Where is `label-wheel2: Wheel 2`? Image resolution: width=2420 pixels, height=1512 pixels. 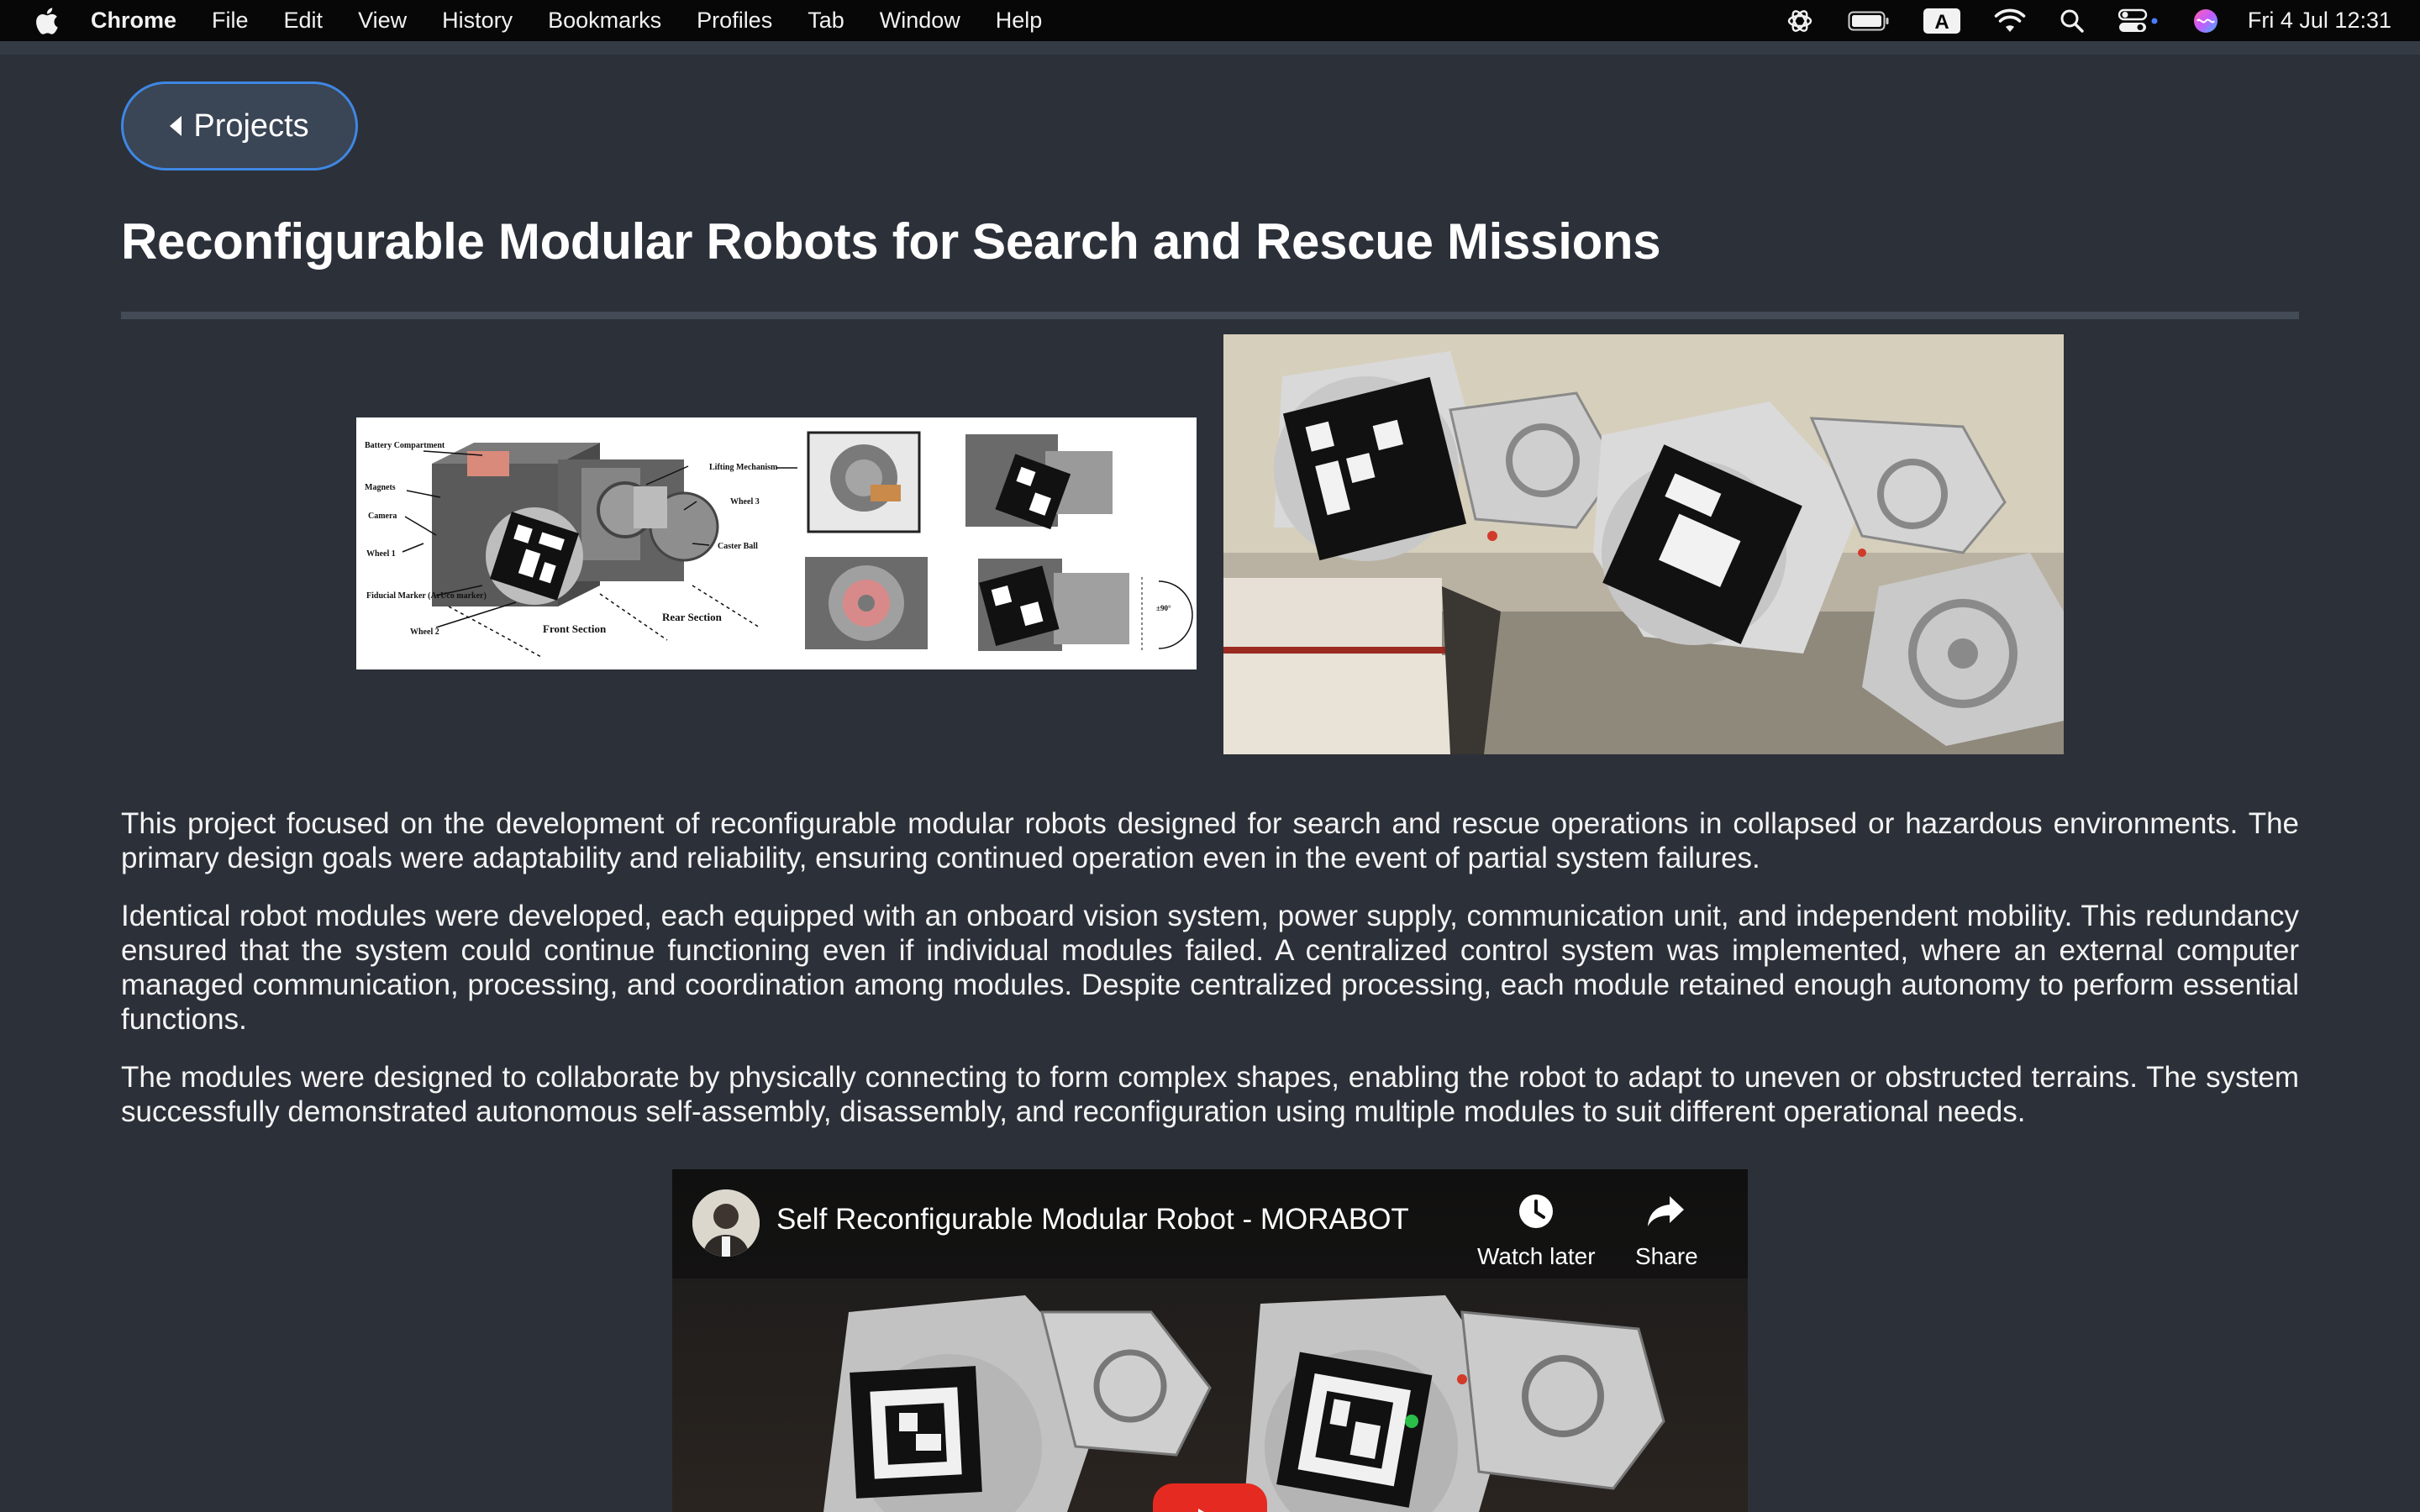
label-wheel2: Wheel 2 is located at coordinates (424, 632).